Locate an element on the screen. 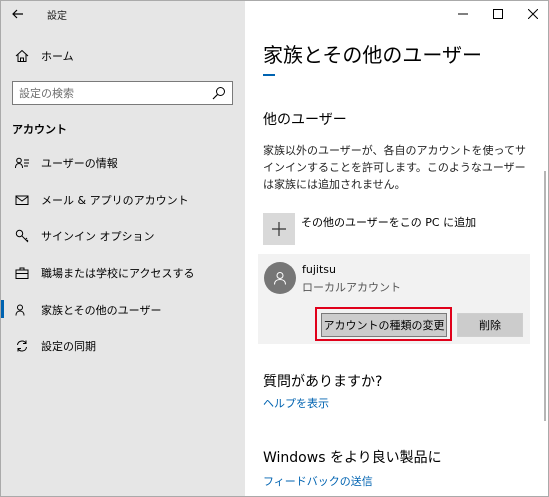 Image resolution: width=549 pixels, height=497 pixels. search-input: 設定の検索 is located at coordinates (122, 93).